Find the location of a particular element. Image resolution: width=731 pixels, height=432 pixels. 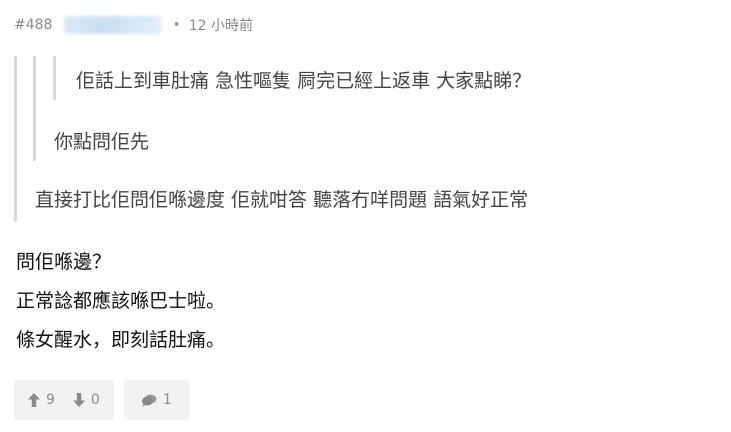

reply-group: 1 is located at coordinates (156, 400).